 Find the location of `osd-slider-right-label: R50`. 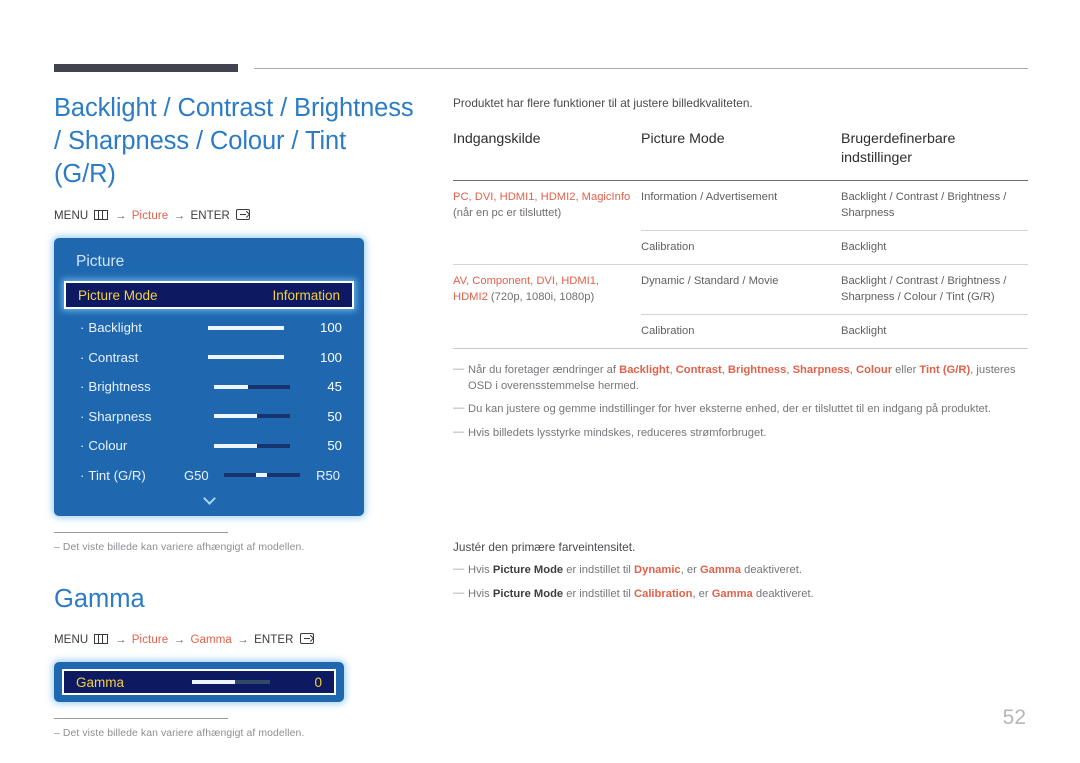

osd-slider-right-label: R50 is located at coordinates (328, 475).